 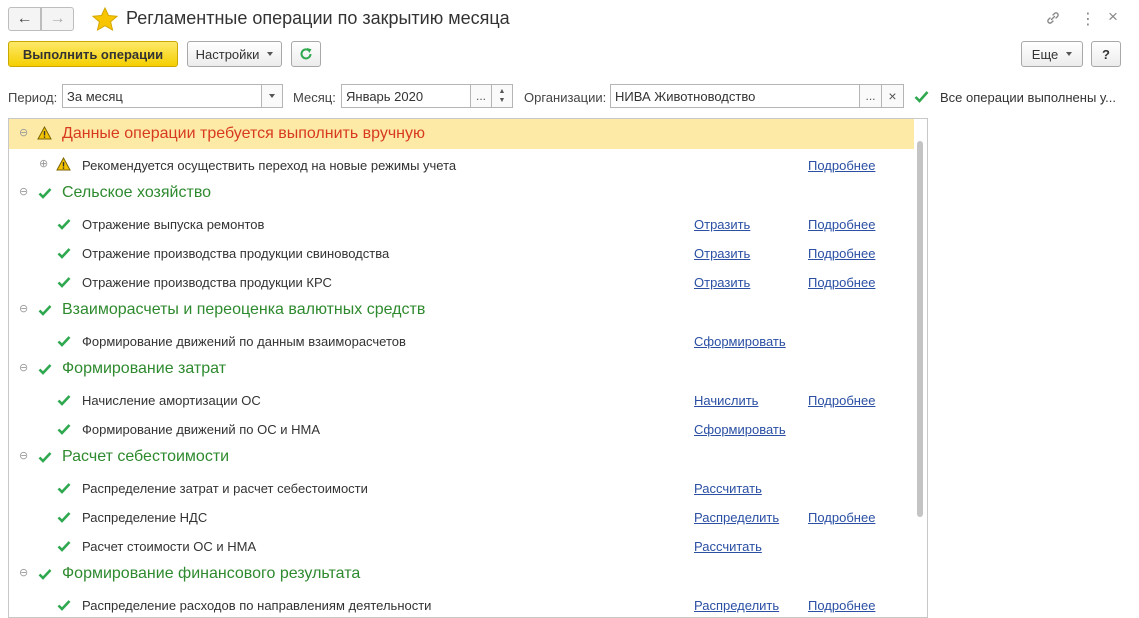 What do you see at coordinates (44, 133) in the screenshot?
I see `warning-icon` at bounding box center [44, 133].